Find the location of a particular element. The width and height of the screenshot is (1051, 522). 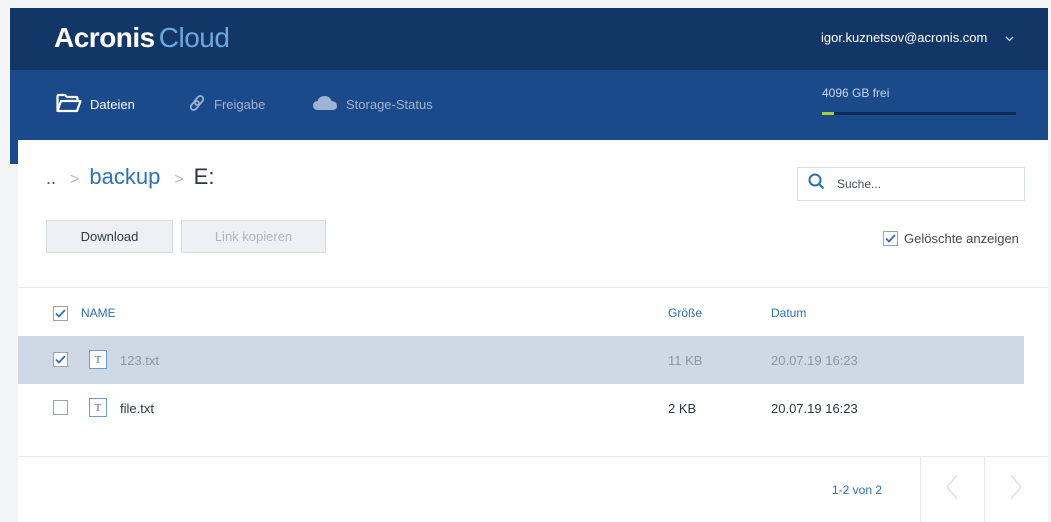

next-page-button is located at coordinates (1015, 489).